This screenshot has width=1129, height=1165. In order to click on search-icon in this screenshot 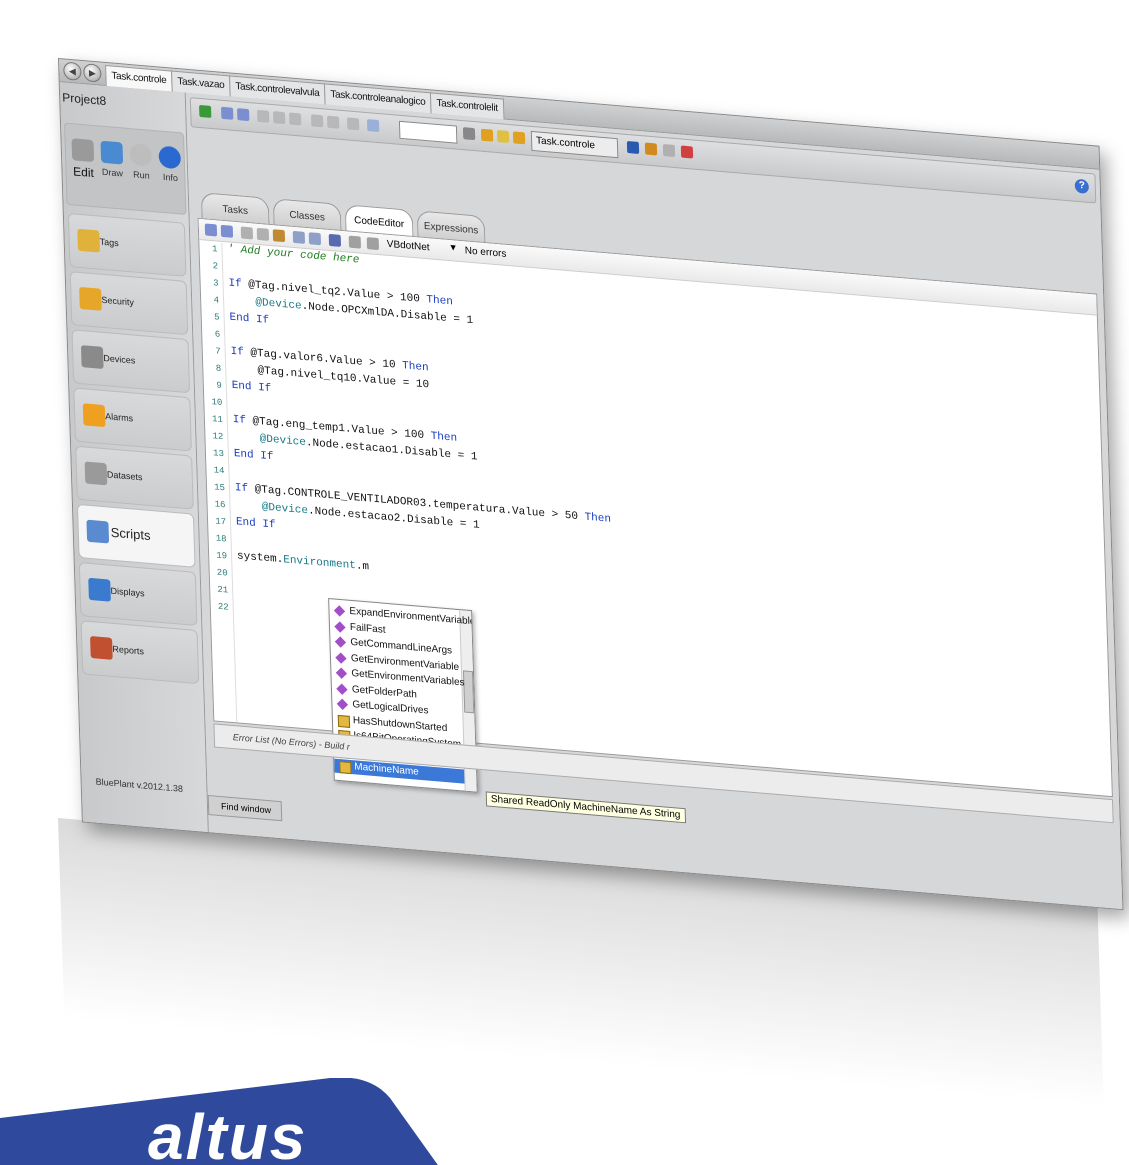, I will do `click(373, 126)`.